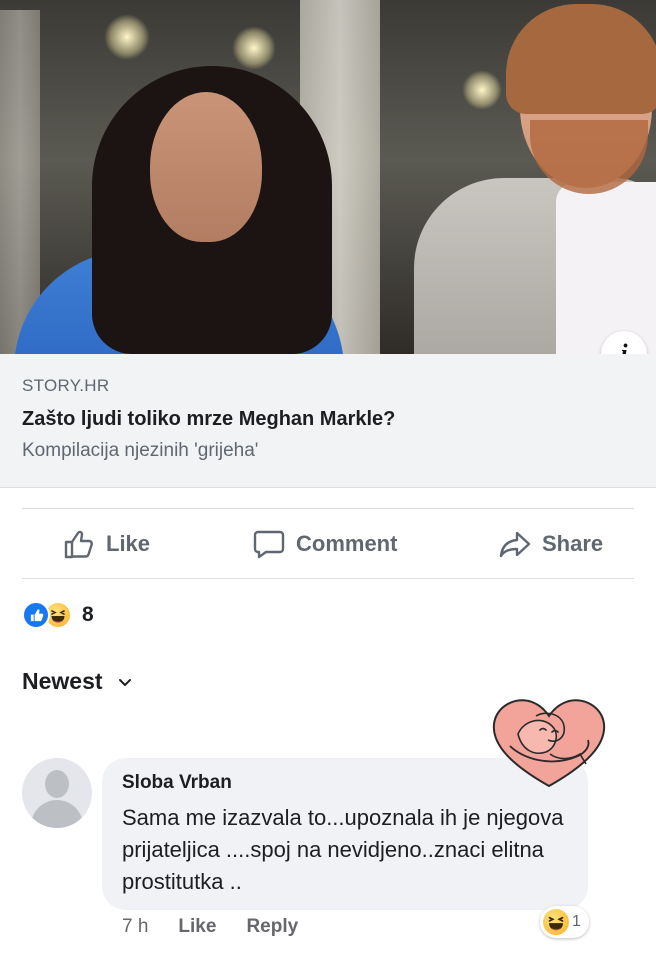  What do you see at coordinates (347, 543) in the screenshot?
I see `comment-button-label: Comment` at bounding box center [347, 543].